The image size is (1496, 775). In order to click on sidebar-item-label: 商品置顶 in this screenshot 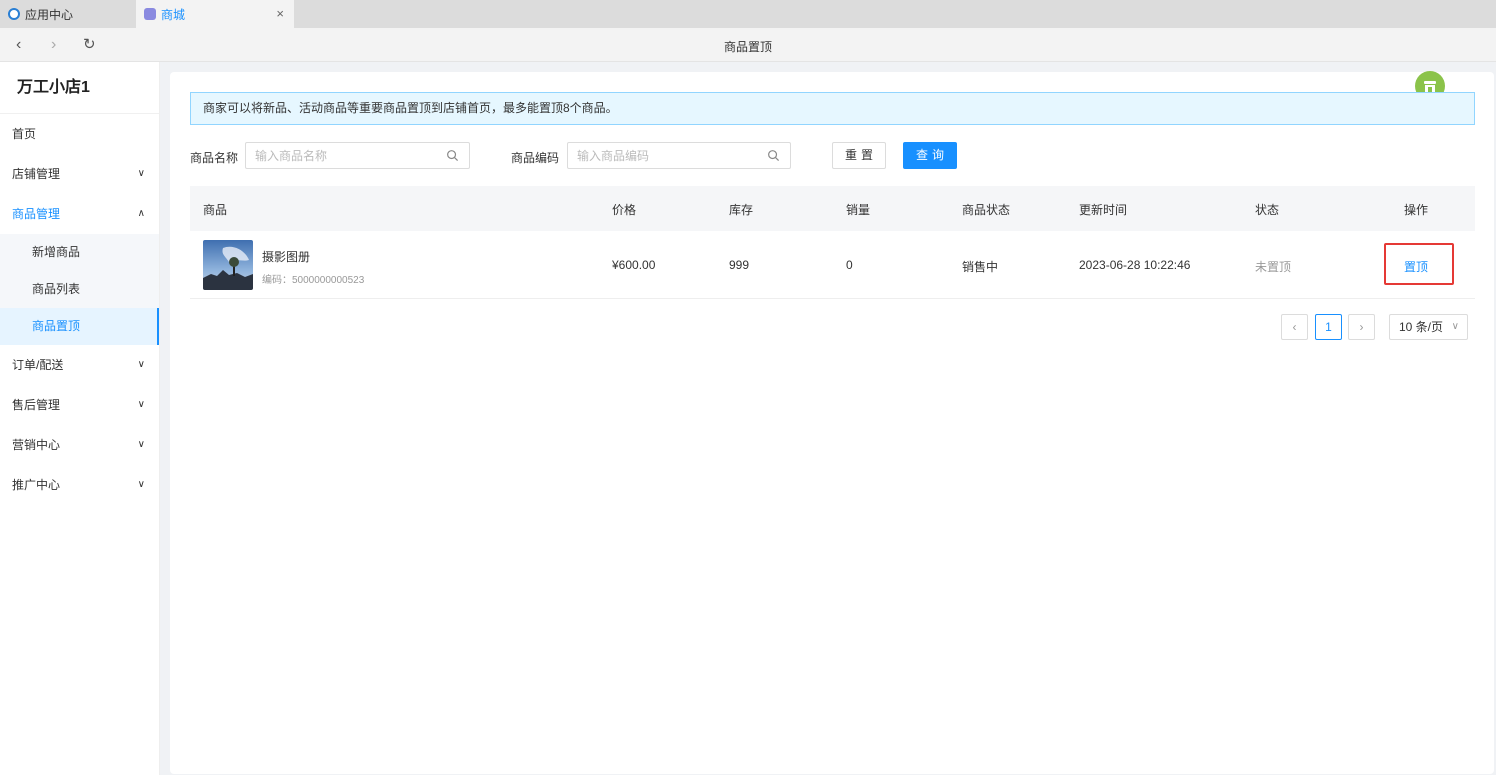, I will do `click(56, 326)`.